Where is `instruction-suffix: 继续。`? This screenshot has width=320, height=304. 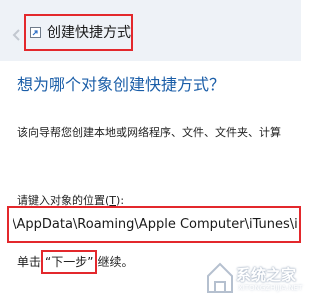
instruction-suffix: 继续。 is located at coordinates (115, 262).